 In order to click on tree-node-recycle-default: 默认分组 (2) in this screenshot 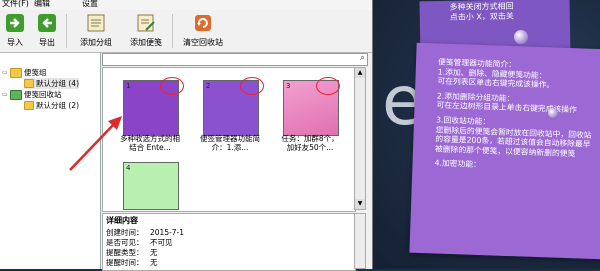, I will do `click(51, 105)`.